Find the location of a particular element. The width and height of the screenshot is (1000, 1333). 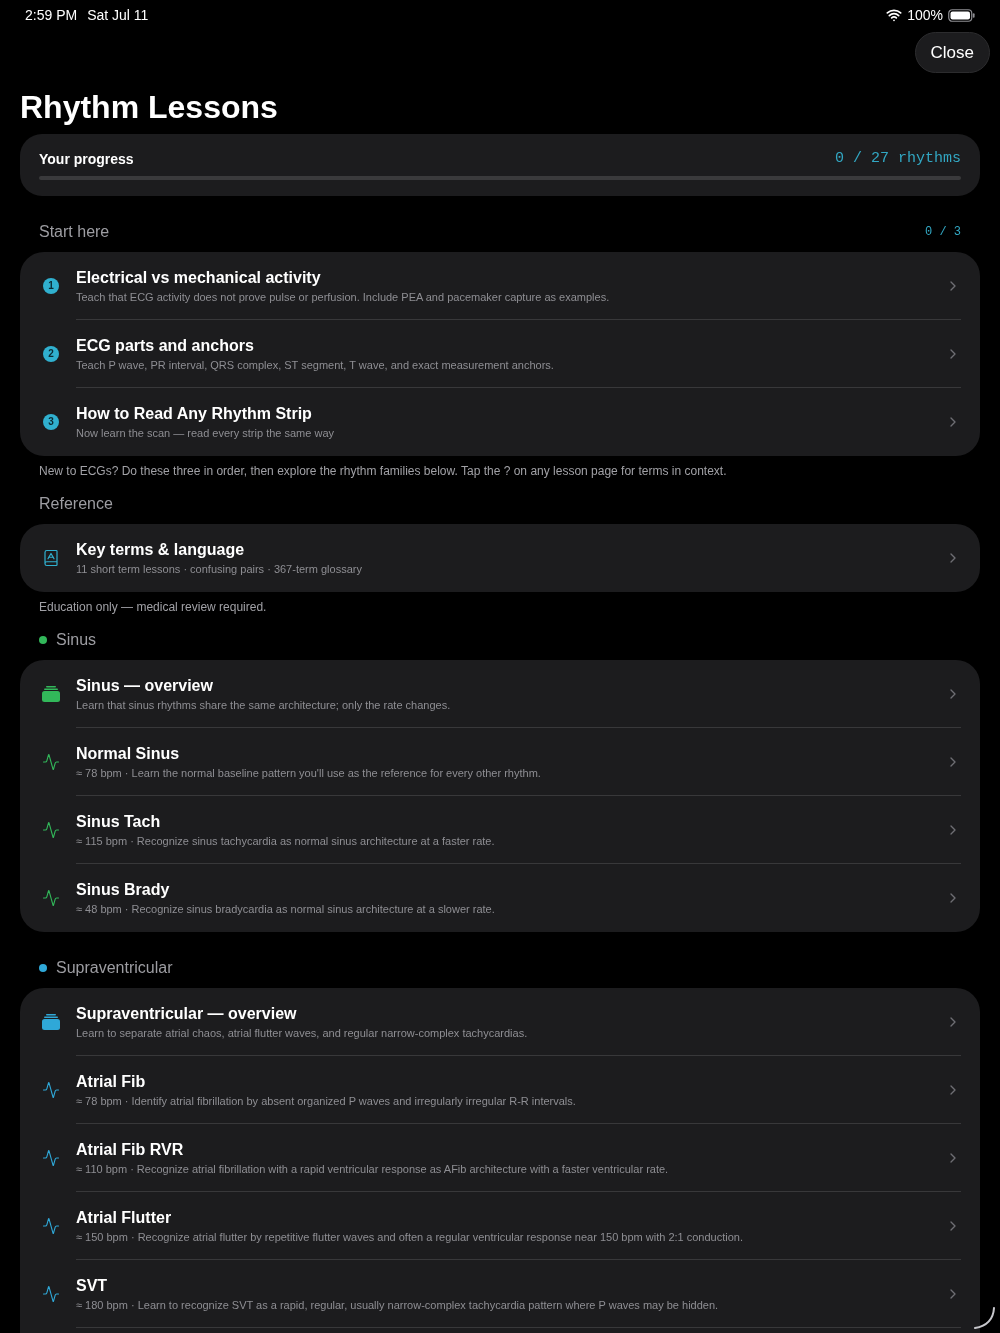

lesson-description: Learn that sinus rhythms share the same architecture; only the rate changes. is located at coordinates (263, 704).